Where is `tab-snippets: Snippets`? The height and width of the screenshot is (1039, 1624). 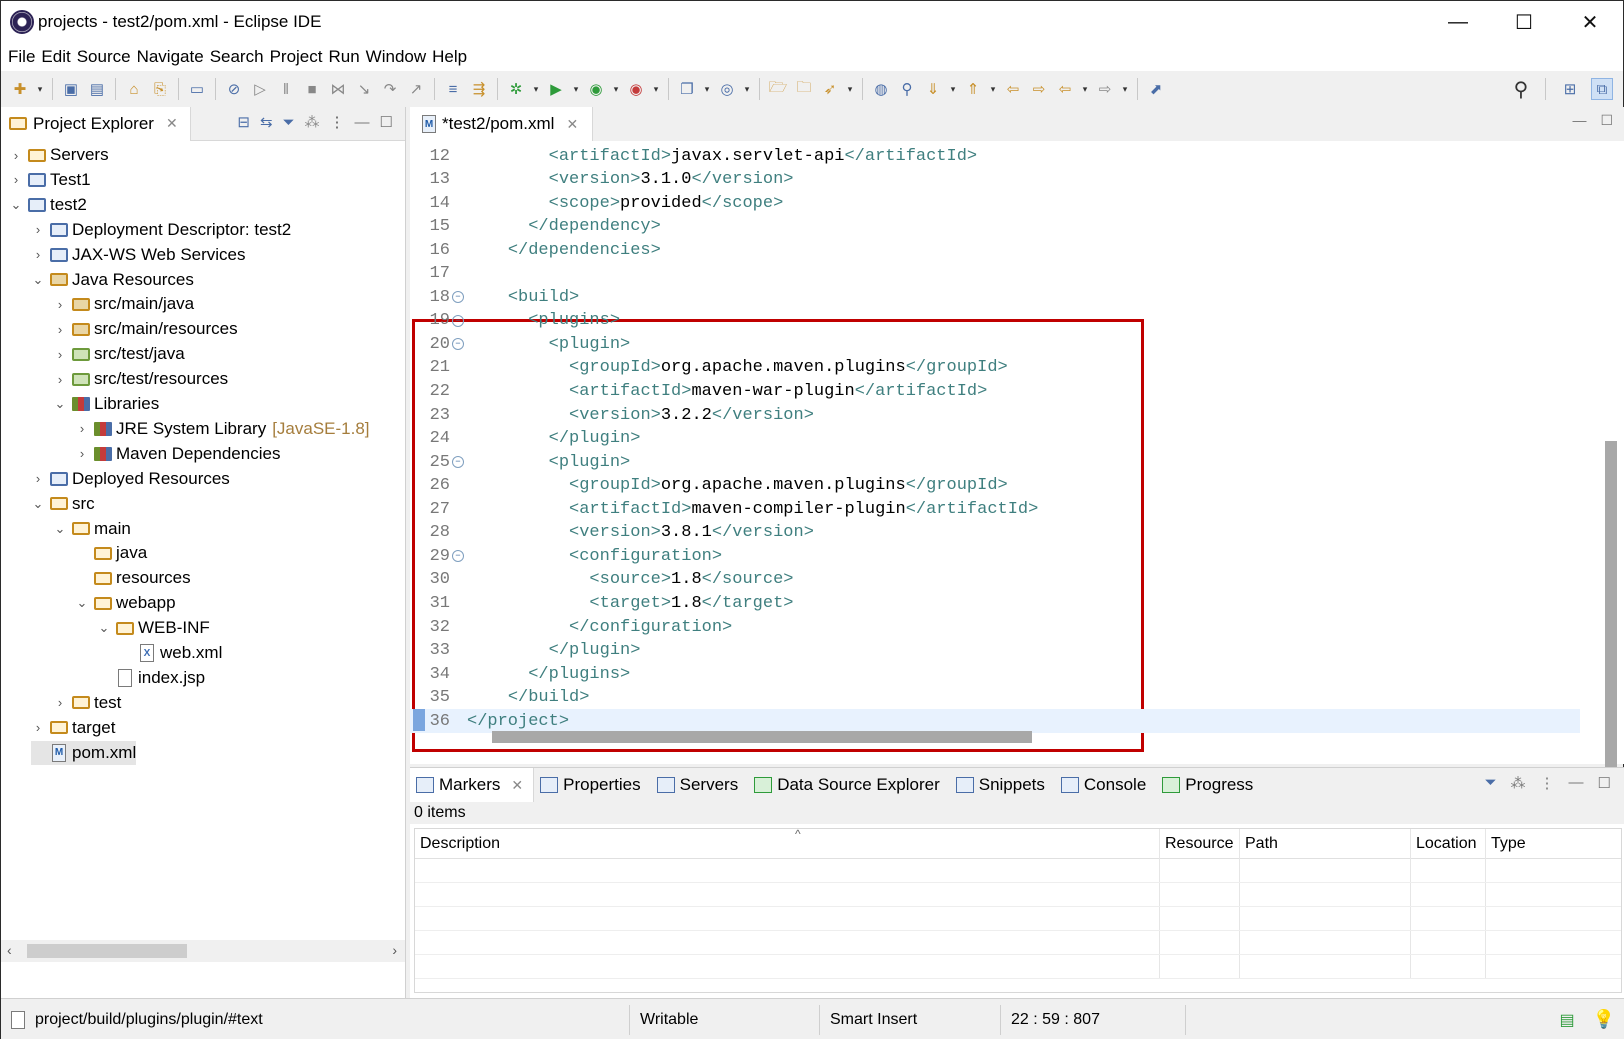 tab-snippets: Snippets is located at coordinates (1002, 785).